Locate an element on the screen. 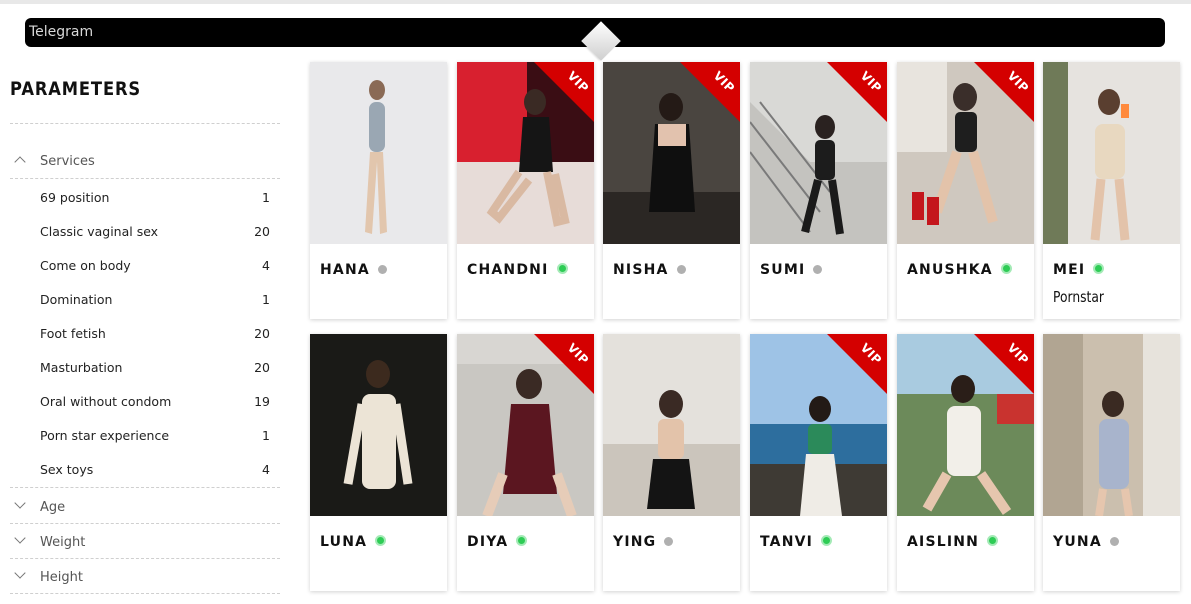 Image resolution: width=1191 pixels, height=604 pixels. profile-name: YING is located at coordinates (635, 542).